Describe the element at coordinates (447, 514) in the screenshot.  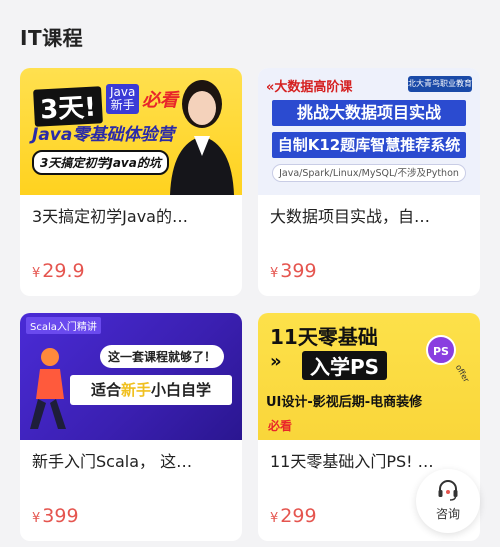
I see `consult-label: 咨询` at that location.